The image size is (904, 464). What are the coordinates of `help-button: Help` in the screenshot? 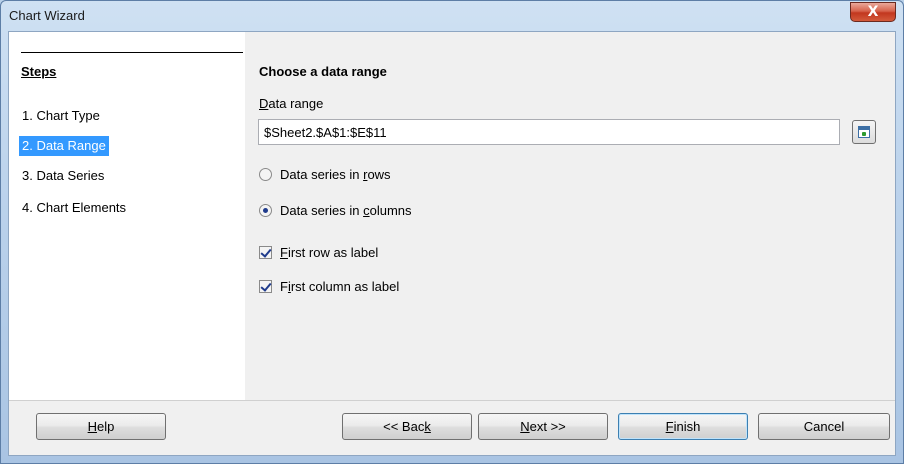 It's located at (101, 426).